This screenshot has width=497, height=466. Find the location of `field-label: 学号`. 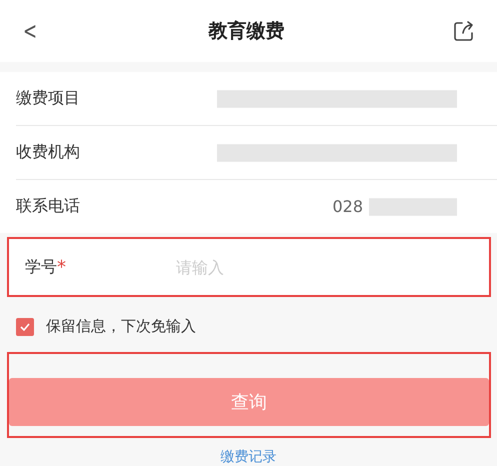

field-label: 学号 is located at coordinates (41, 267).